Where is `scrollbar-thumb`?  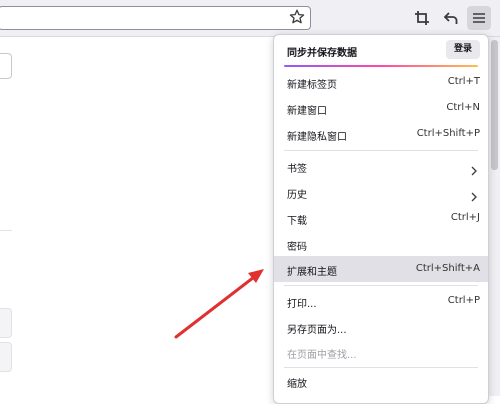 scrollbar-thumb is located at coordinates (494, 105).